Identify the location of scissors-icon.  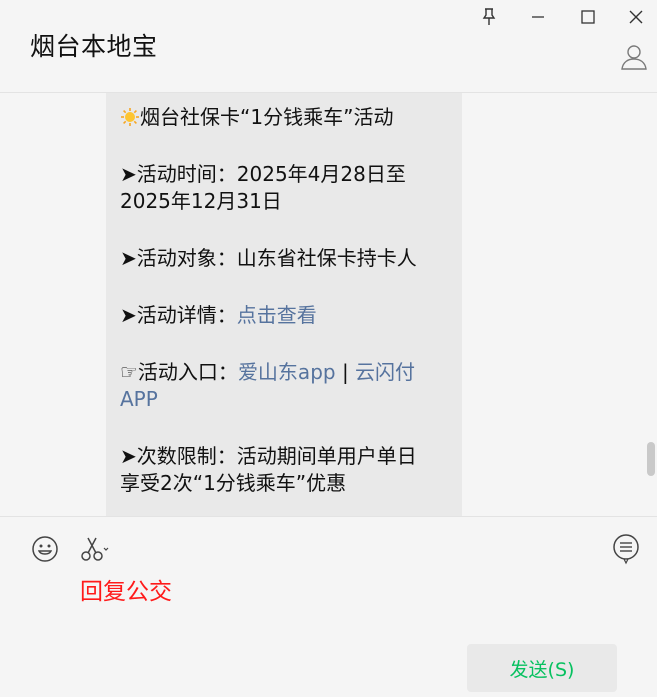
(95, 549).